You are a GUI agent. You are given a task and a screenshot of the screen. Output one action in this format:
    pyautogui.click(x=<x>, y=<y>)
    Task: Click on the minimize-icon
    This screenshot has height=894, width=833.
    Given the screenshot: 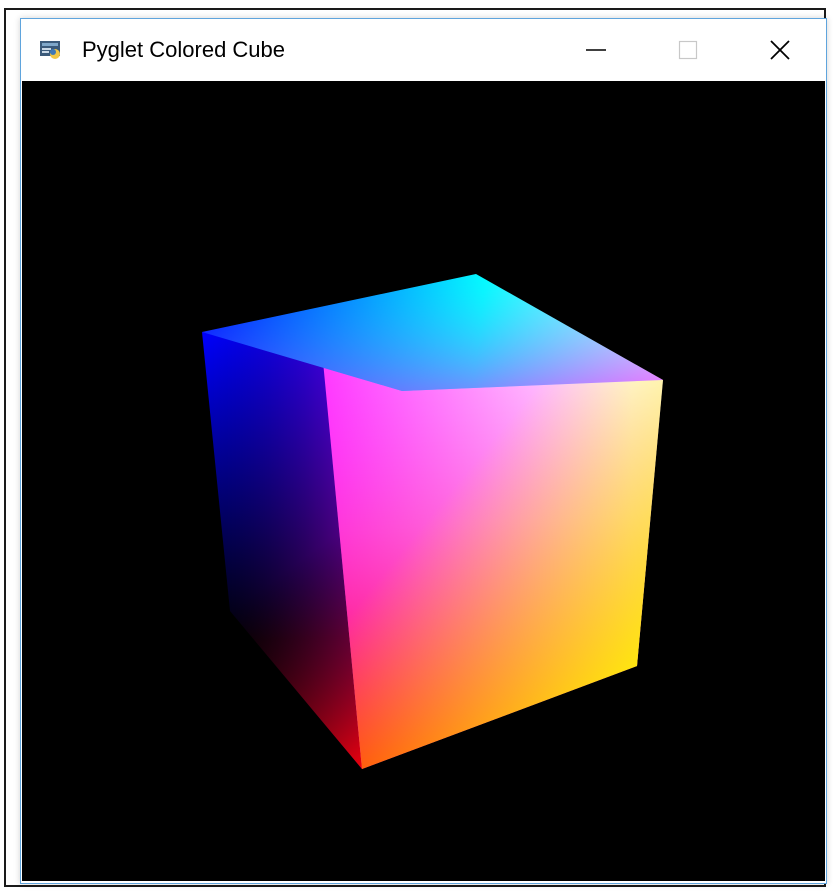 What is the action you would take?
    pyautogui.click(x=596, y=50)
    